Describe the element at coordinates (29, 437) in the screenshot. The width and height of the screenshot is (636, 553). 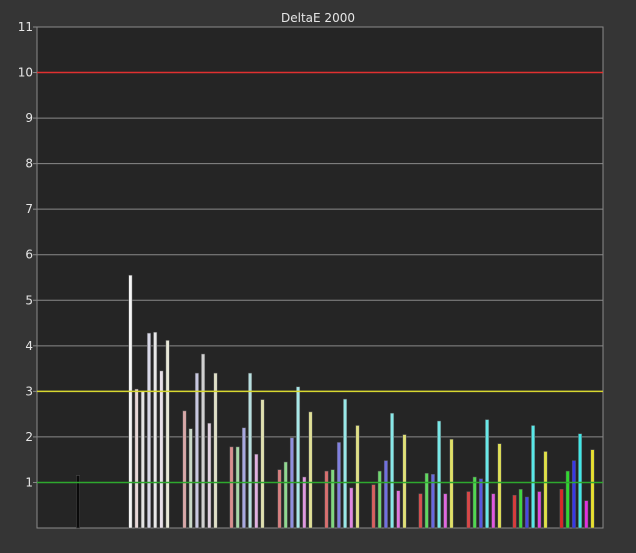
I see `y-tick-label: 2` at that location.